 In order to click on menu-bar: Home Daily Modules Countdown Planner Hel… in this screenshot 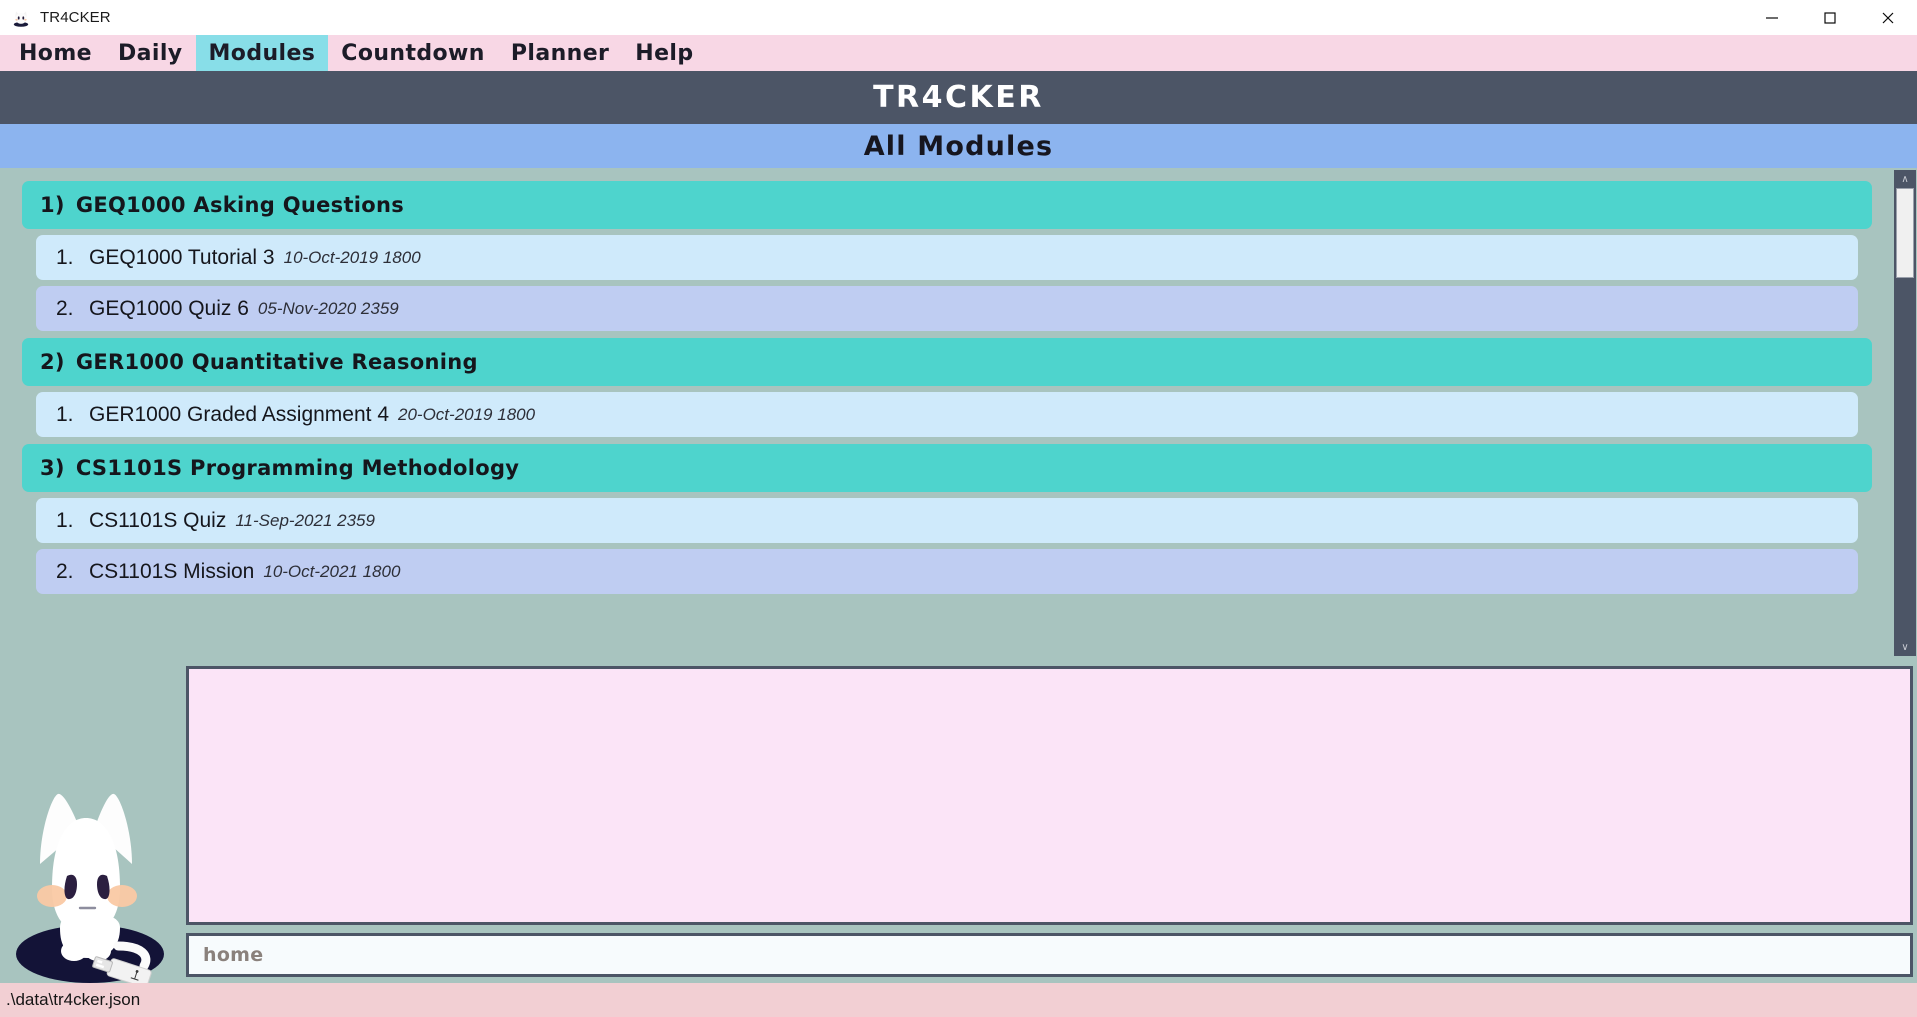, I will do `click(958, 53)`.